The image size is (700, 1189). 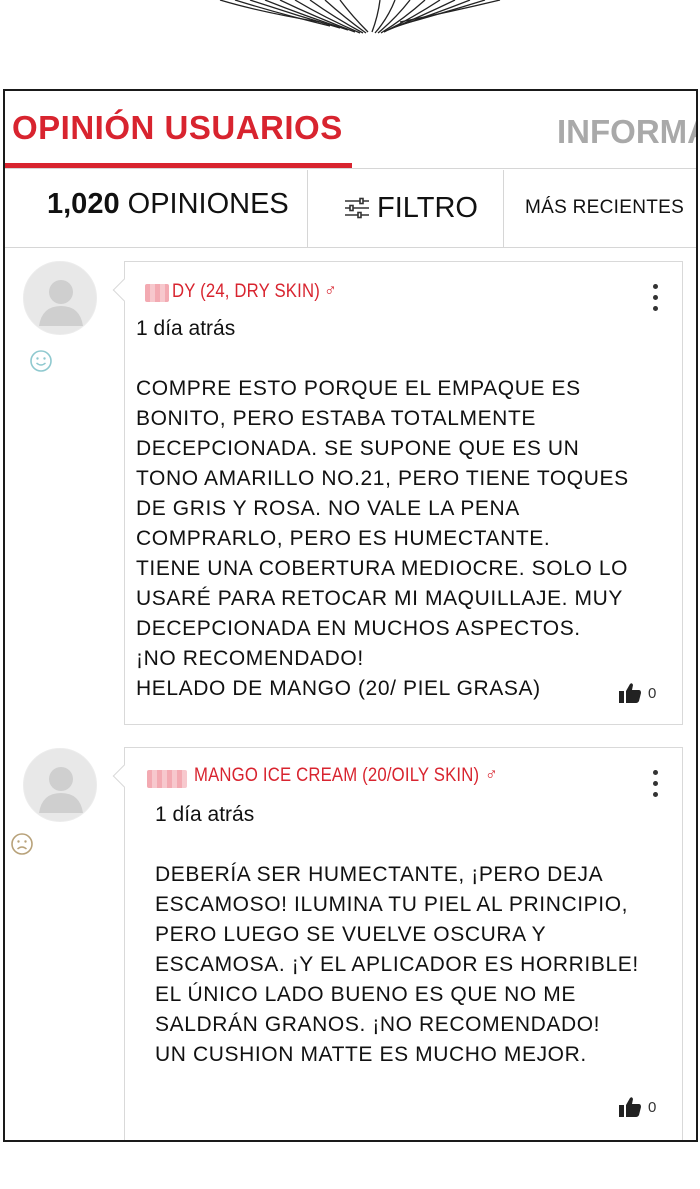 What do you see at coordinates (427, 207) in the screenshot?
I see `filter-label: FILTRO` at bounding box center [427, 207].